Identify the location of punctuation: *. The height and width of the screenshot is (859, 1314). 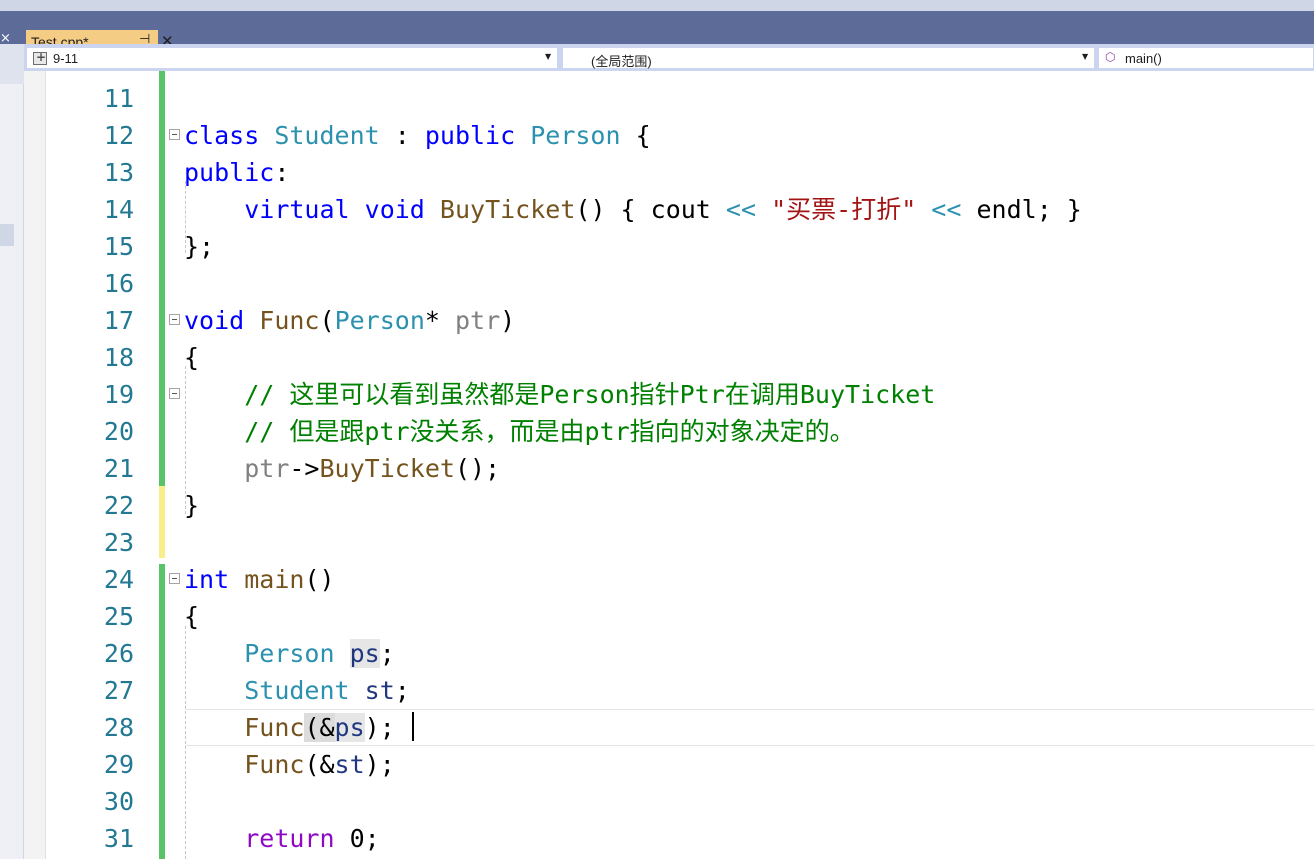
(439, 320).